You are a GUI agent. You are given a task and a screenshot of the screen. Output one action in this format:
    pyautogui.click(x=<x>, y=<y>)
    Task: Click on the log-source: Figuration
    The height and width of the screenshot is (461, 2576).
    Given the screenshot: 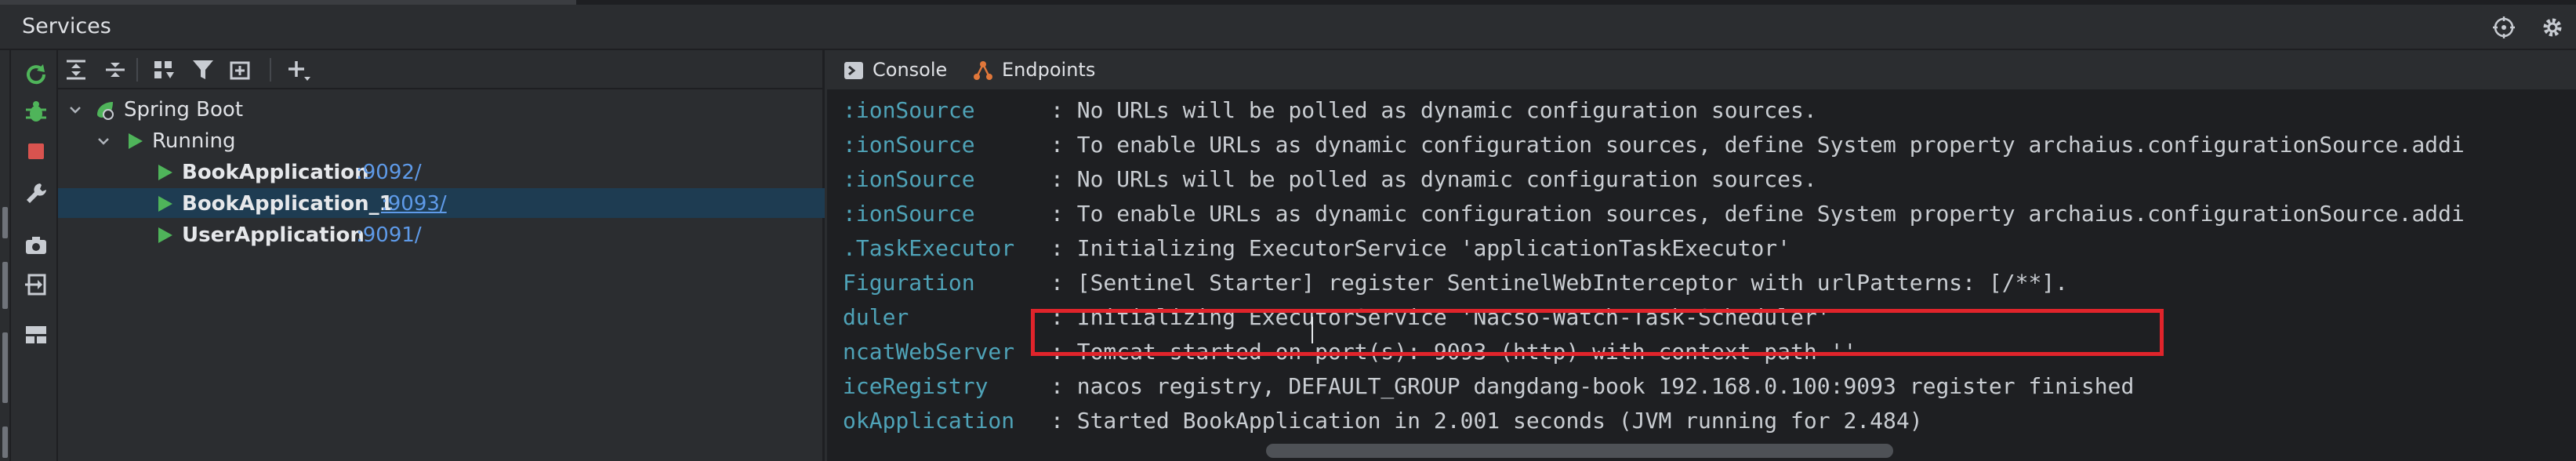 What is the action you would take?
    pyautogui.click(x=909, y=283)
    